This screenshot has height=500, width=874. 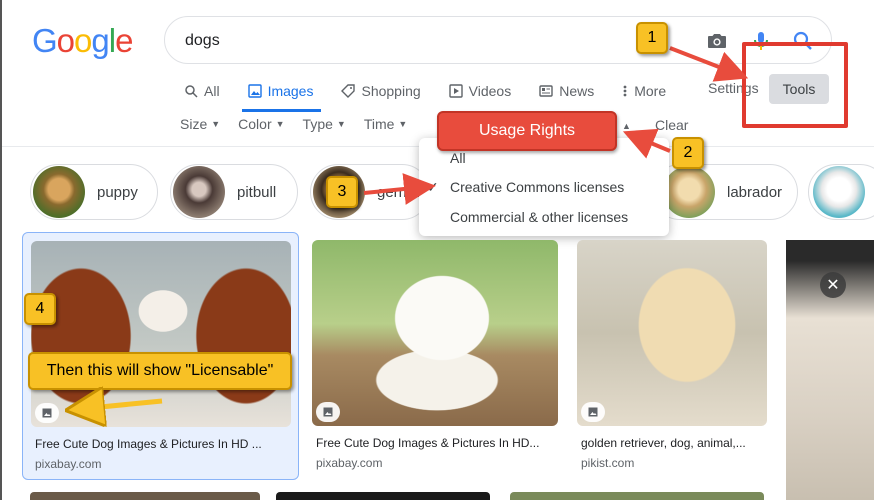 What do you see at coordinates (100, 40) in the screenshot?
I see `logo-letter: g` at bounding box center [100, 40].